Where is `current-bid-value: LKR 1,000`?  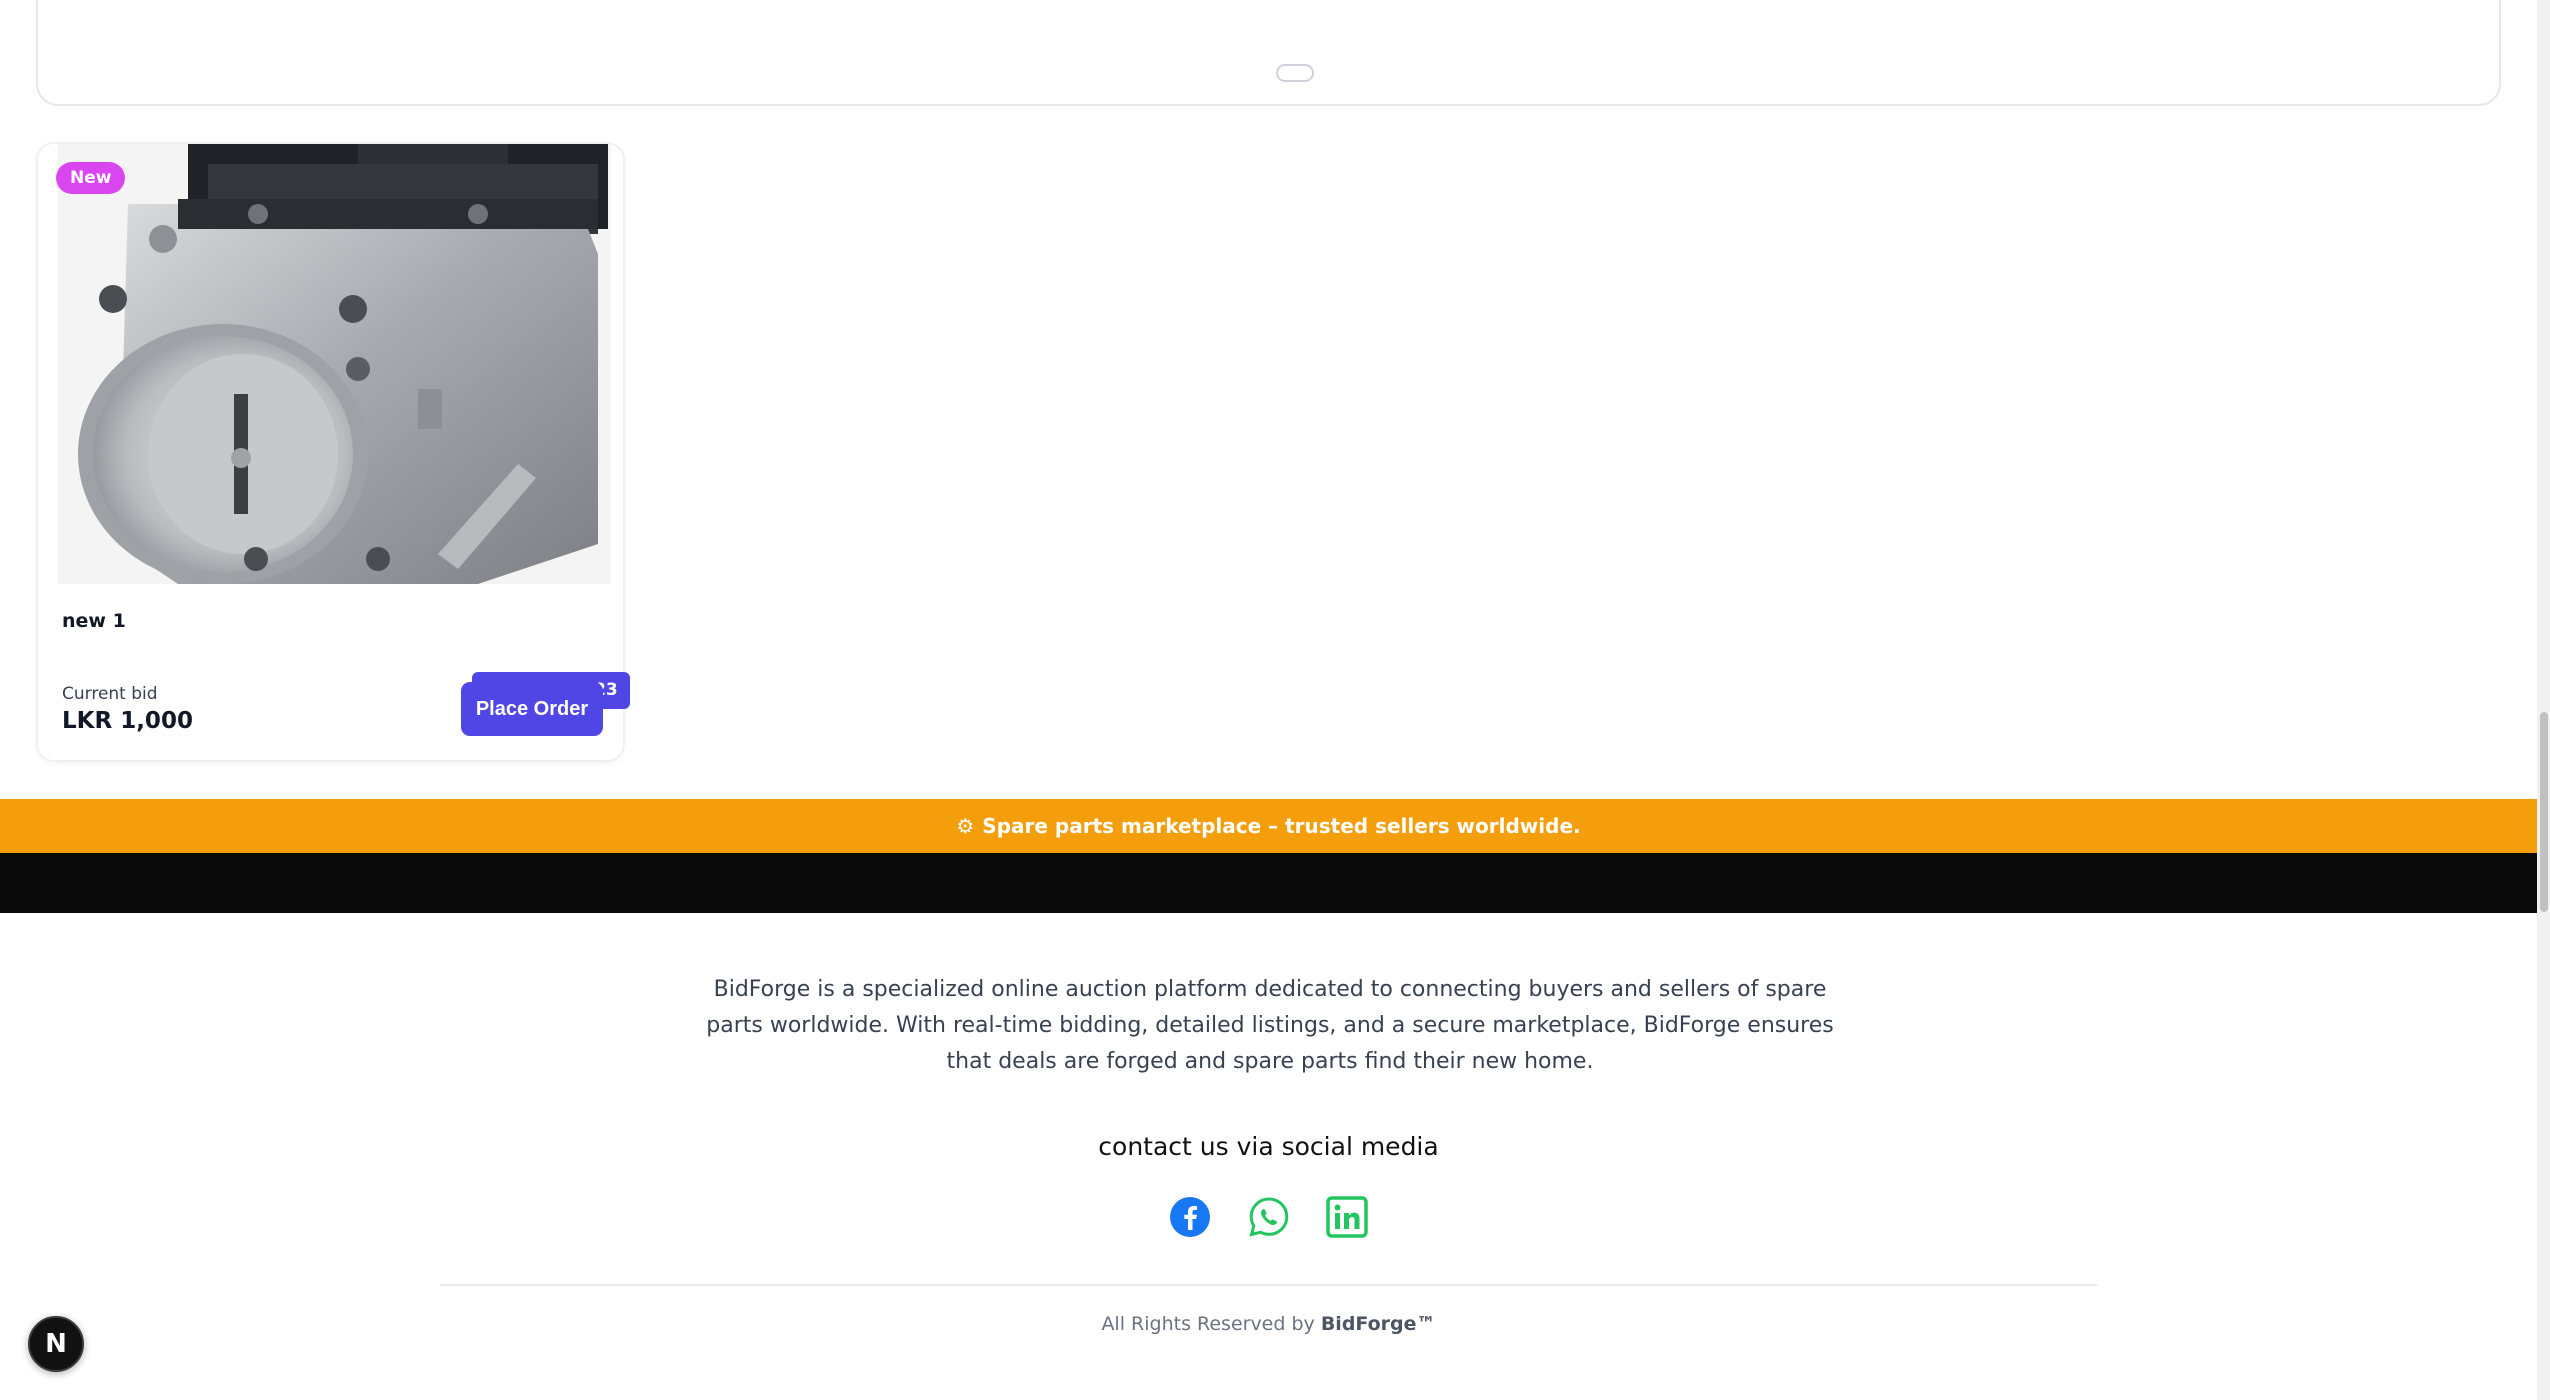 current-bid-value: LKR 1,000 is located at coordinates (127, 721).